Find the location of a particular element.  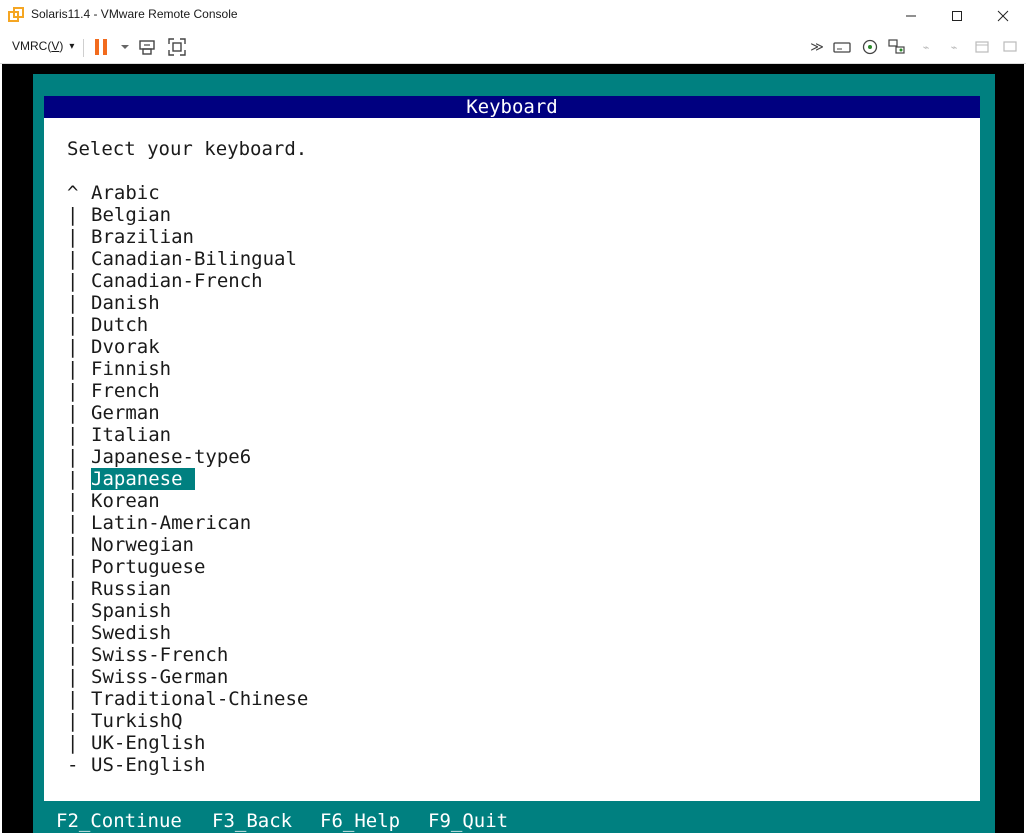

keyboard-option: | Canadian-French is located at coordinates (187, 281).